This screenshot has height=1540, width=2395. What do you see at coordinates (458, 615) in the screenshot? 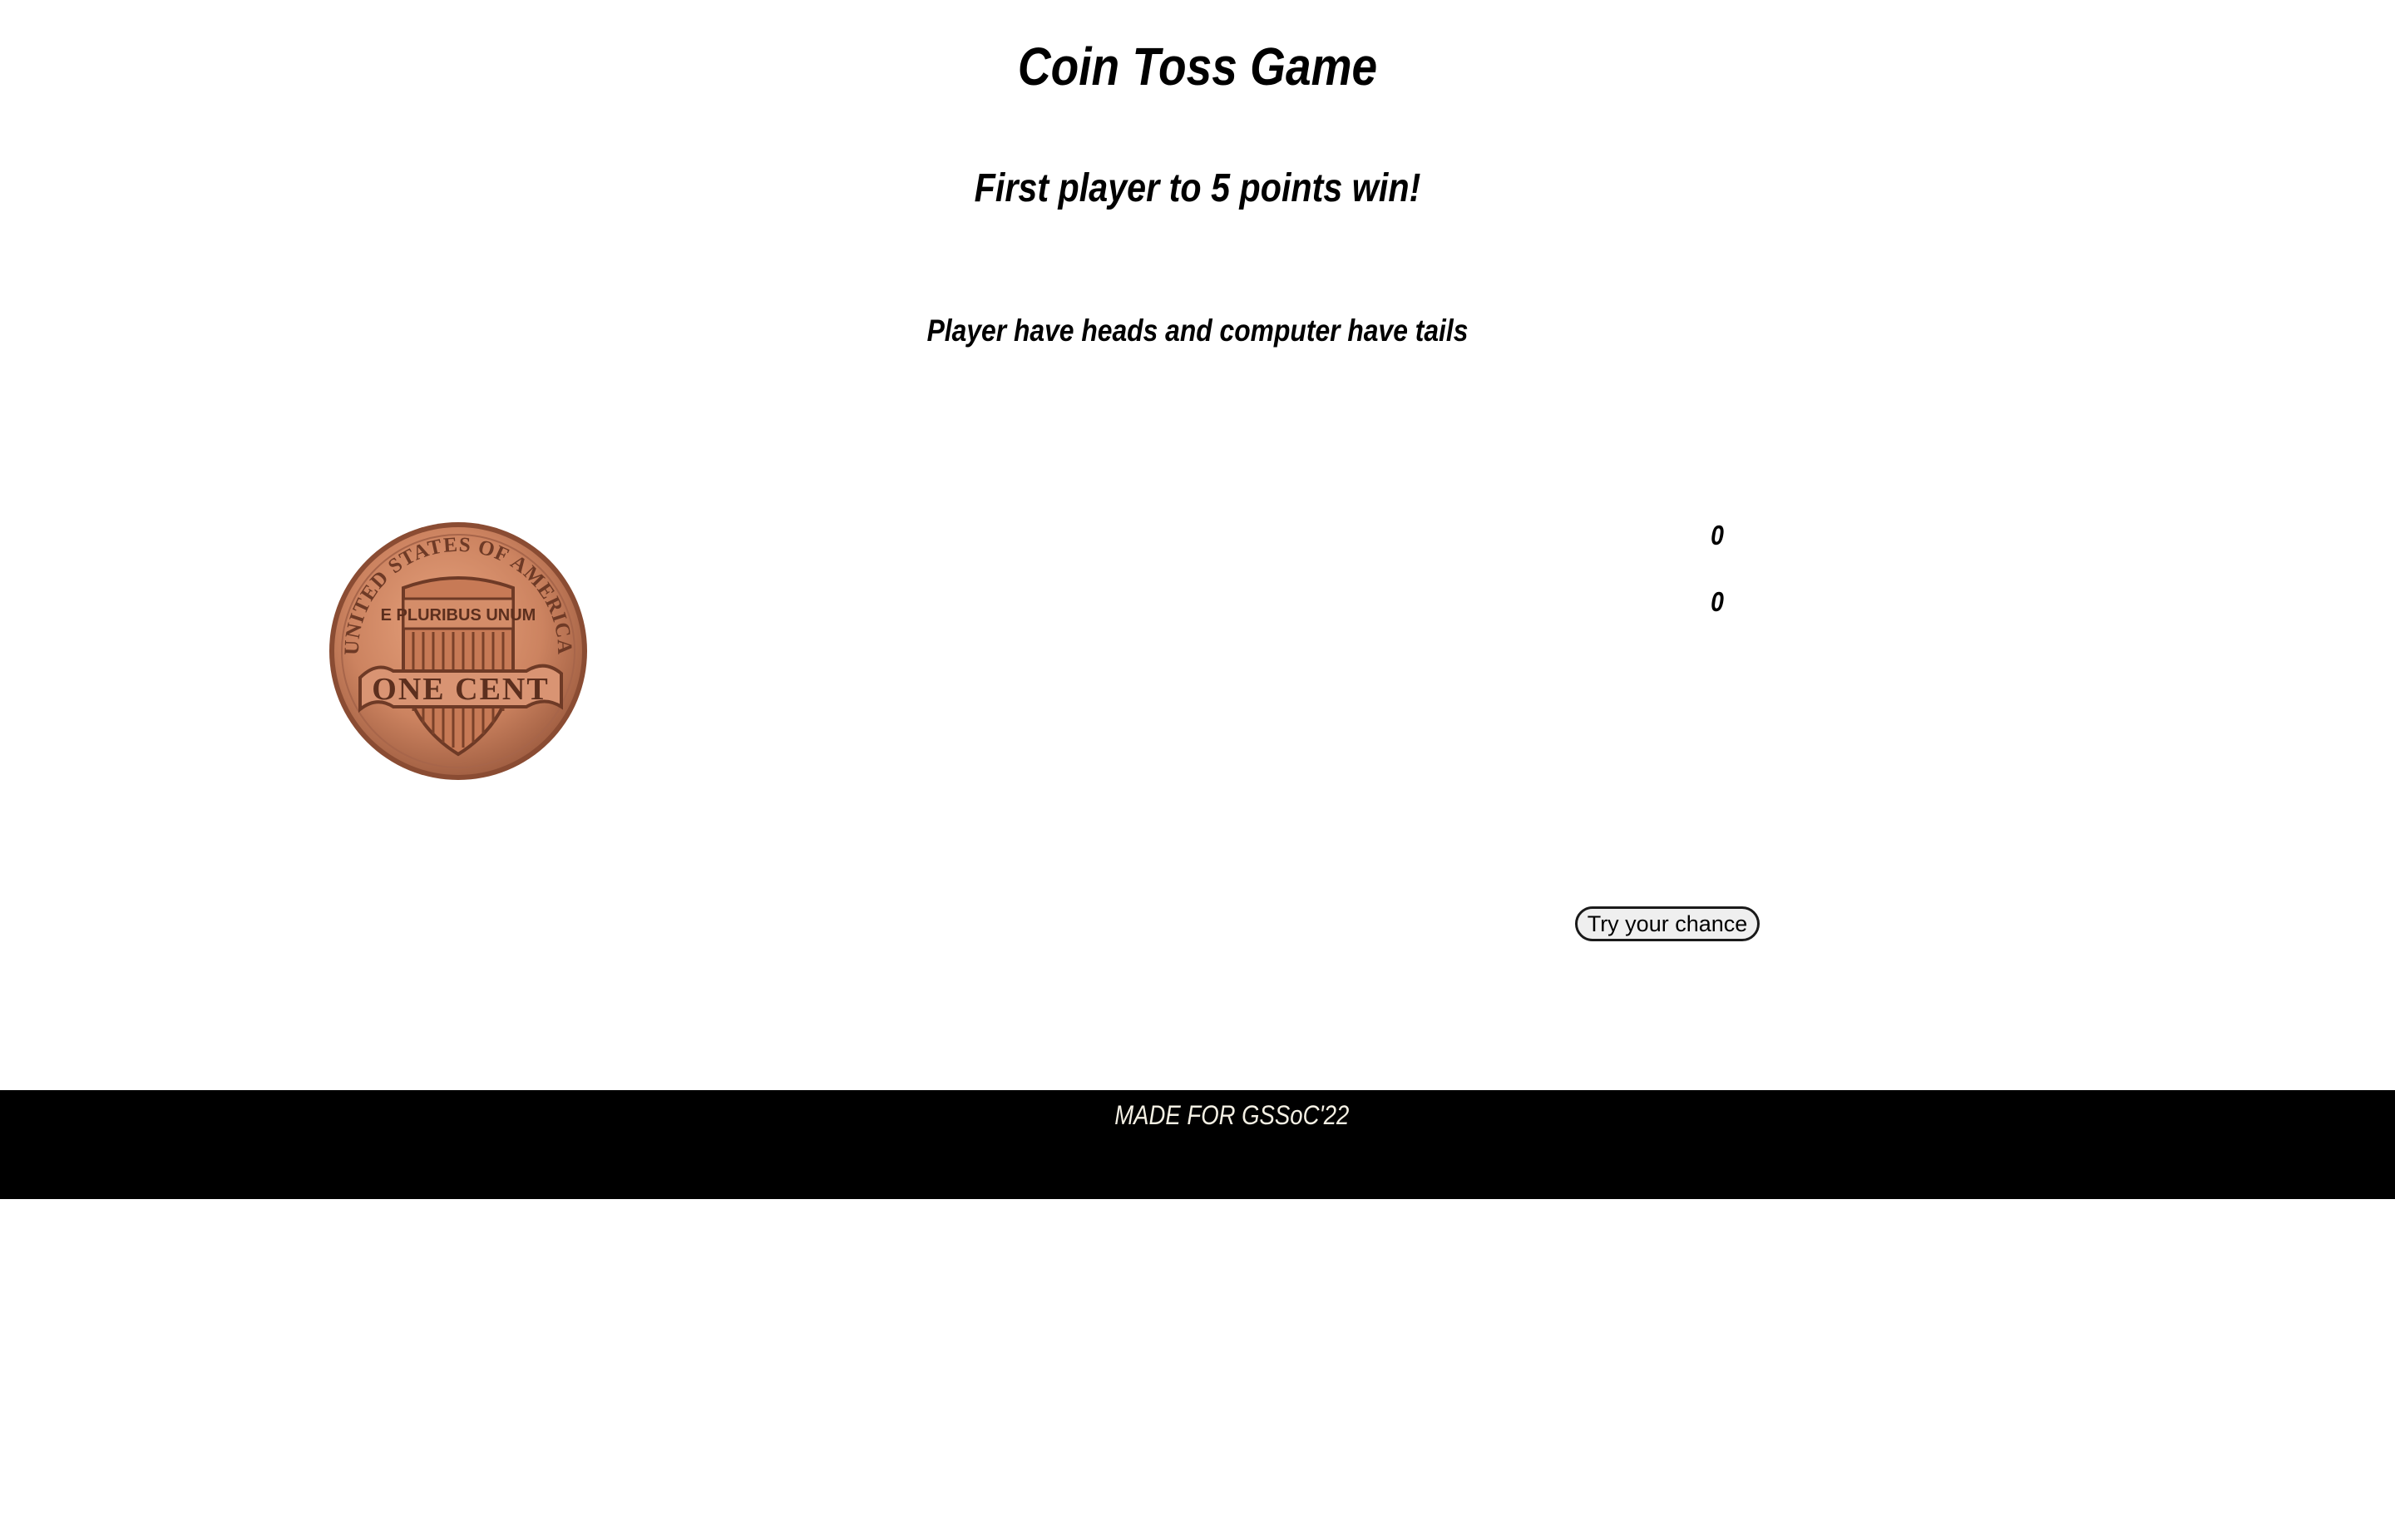
I see `svg-text: E PLURIBUS UNUM` at bounding box center [458, 615].